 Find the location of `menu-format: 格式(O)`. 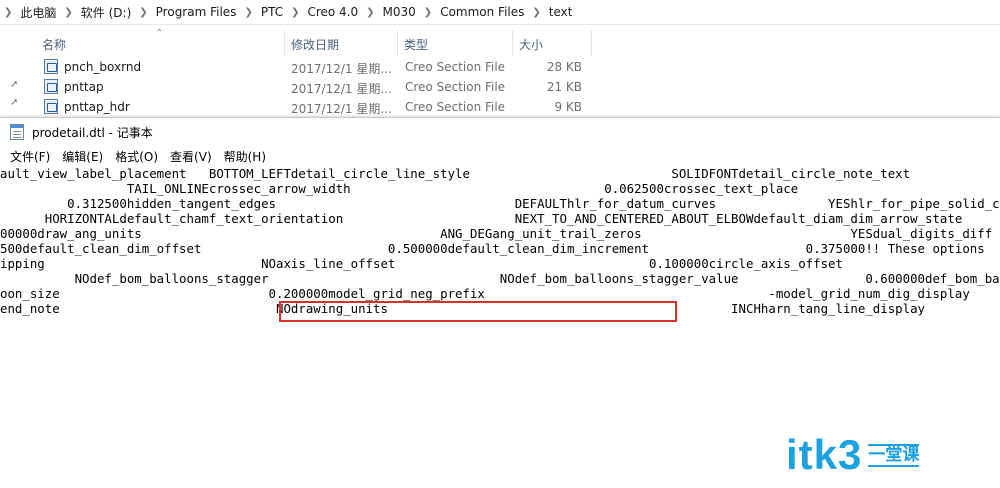

menu-format: 格式(O) is located at coordinates (136, 156).